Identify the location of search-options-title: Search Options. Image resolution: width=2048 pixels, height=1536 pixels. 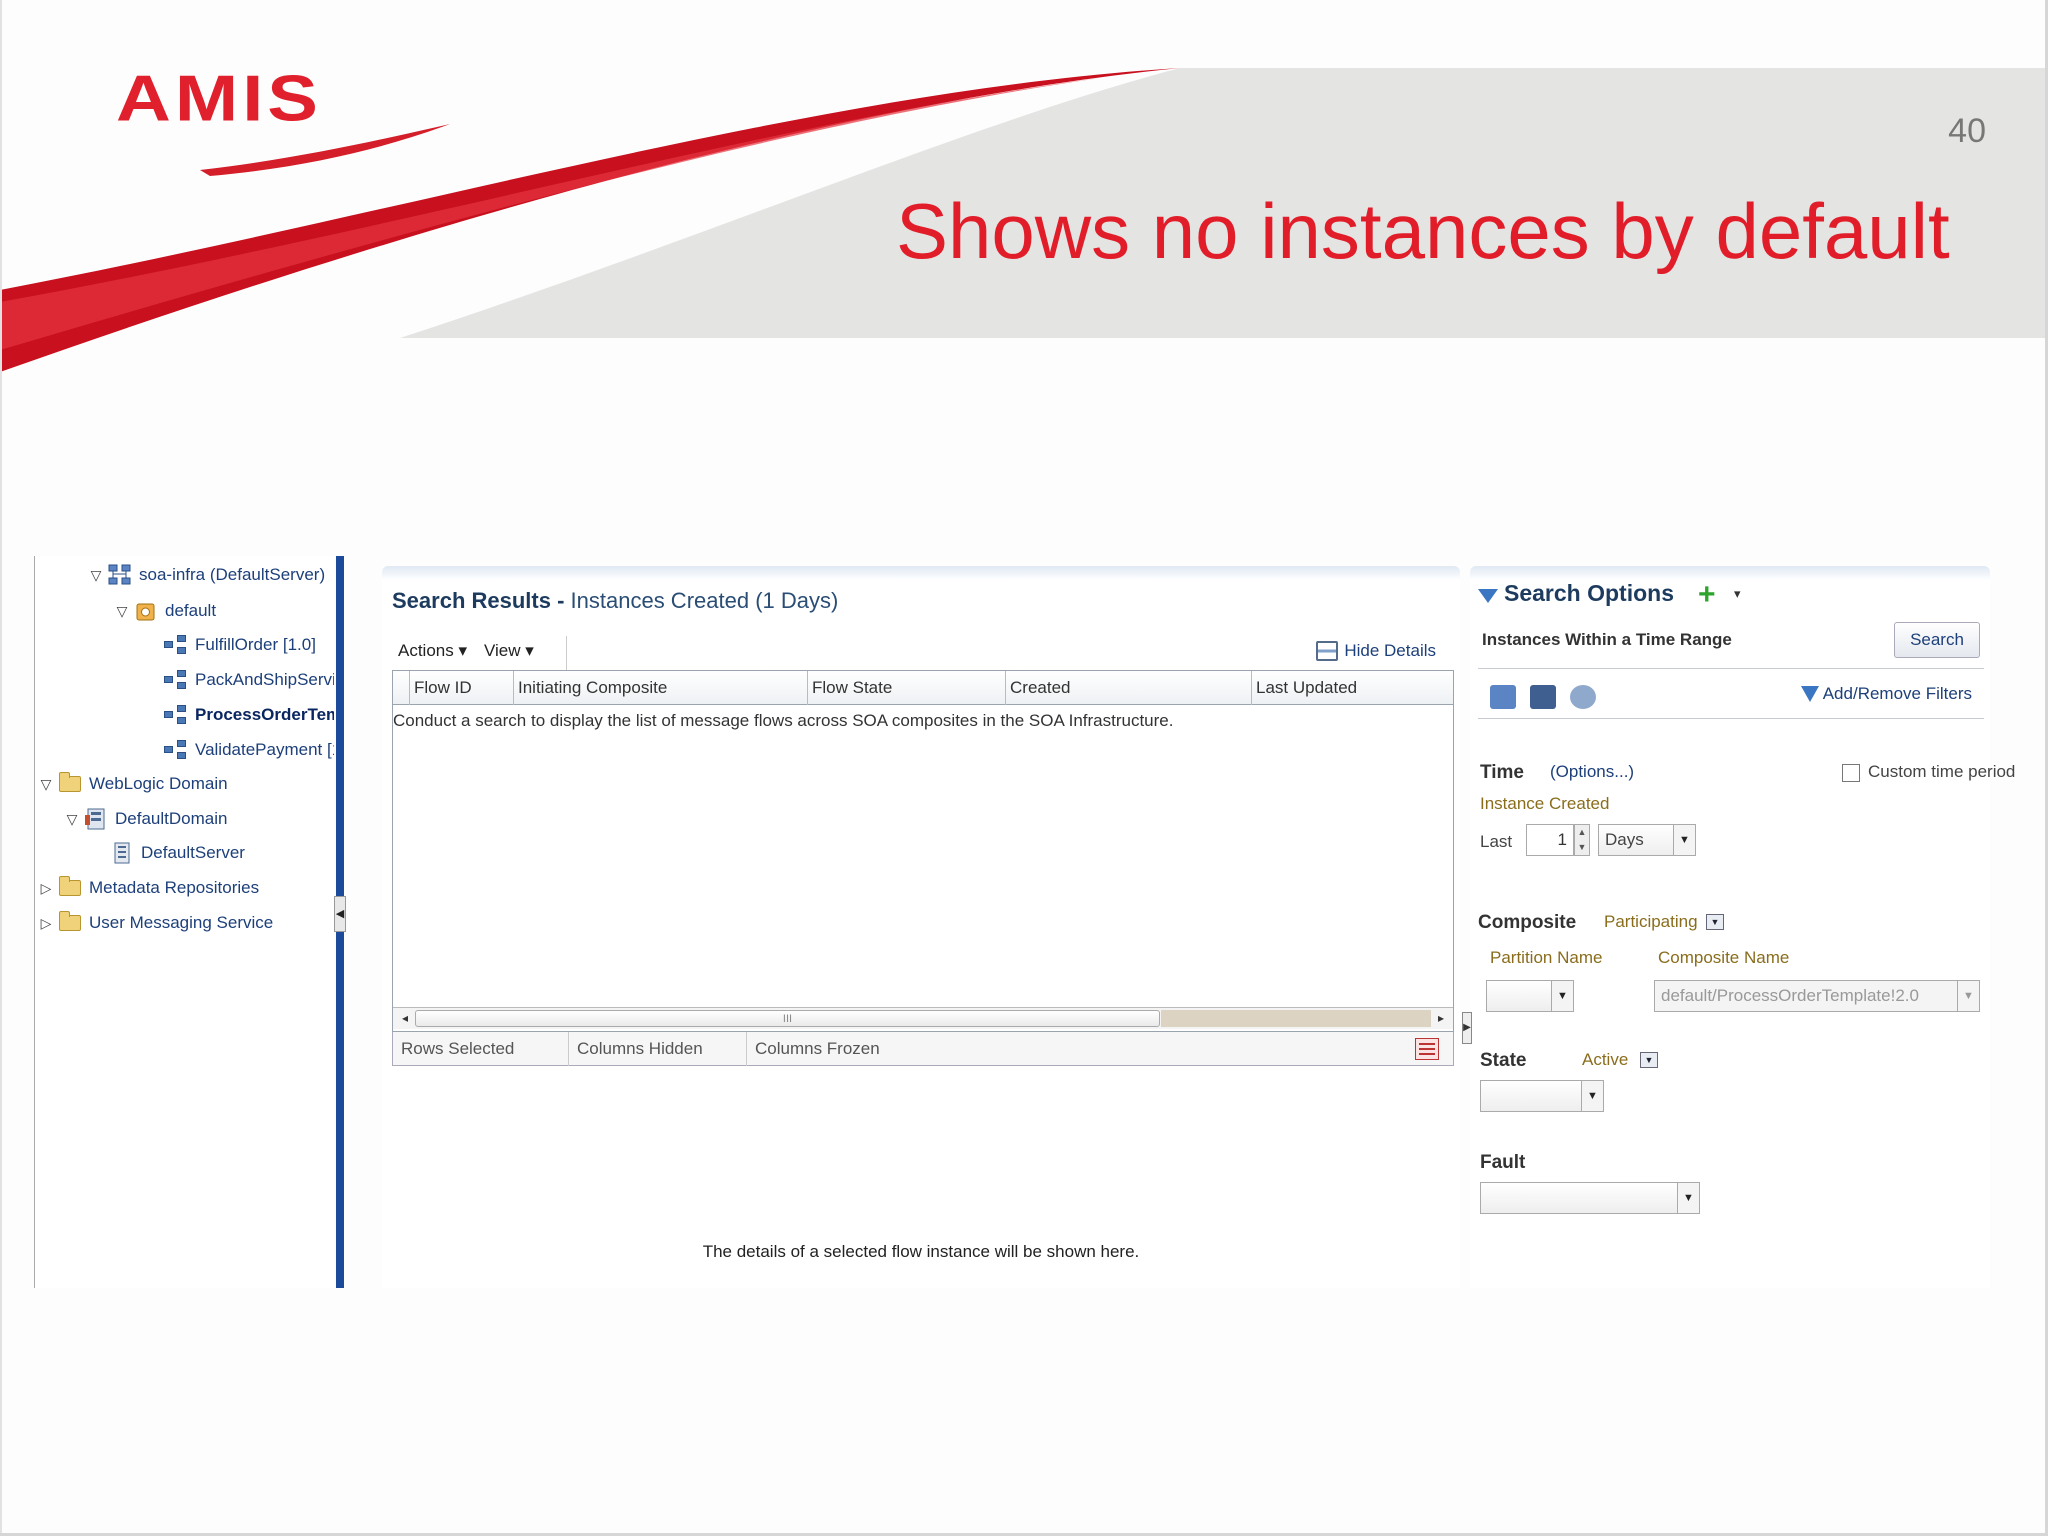
(1576, 593).